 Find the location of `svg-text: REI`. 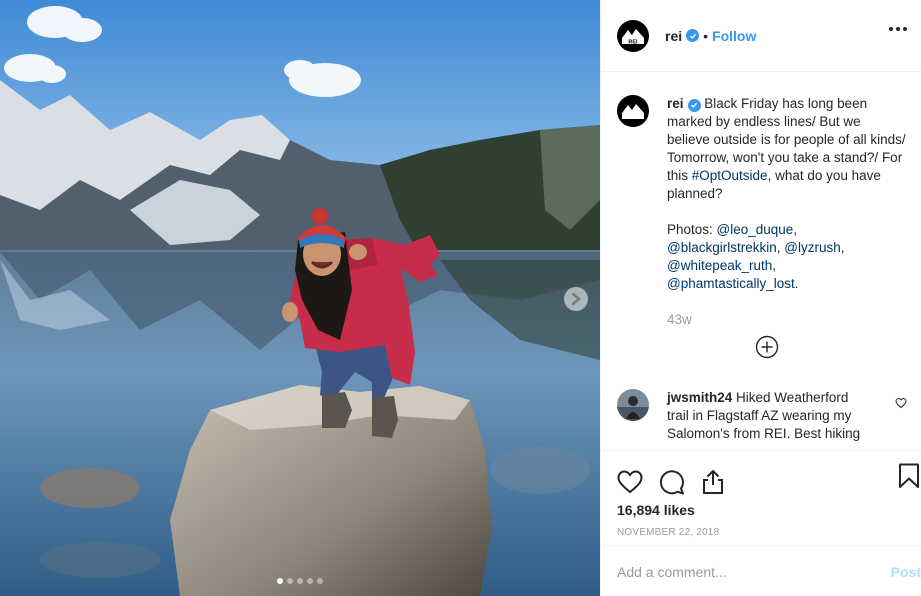

svg-text: REI is located at coordinates (633, 42).